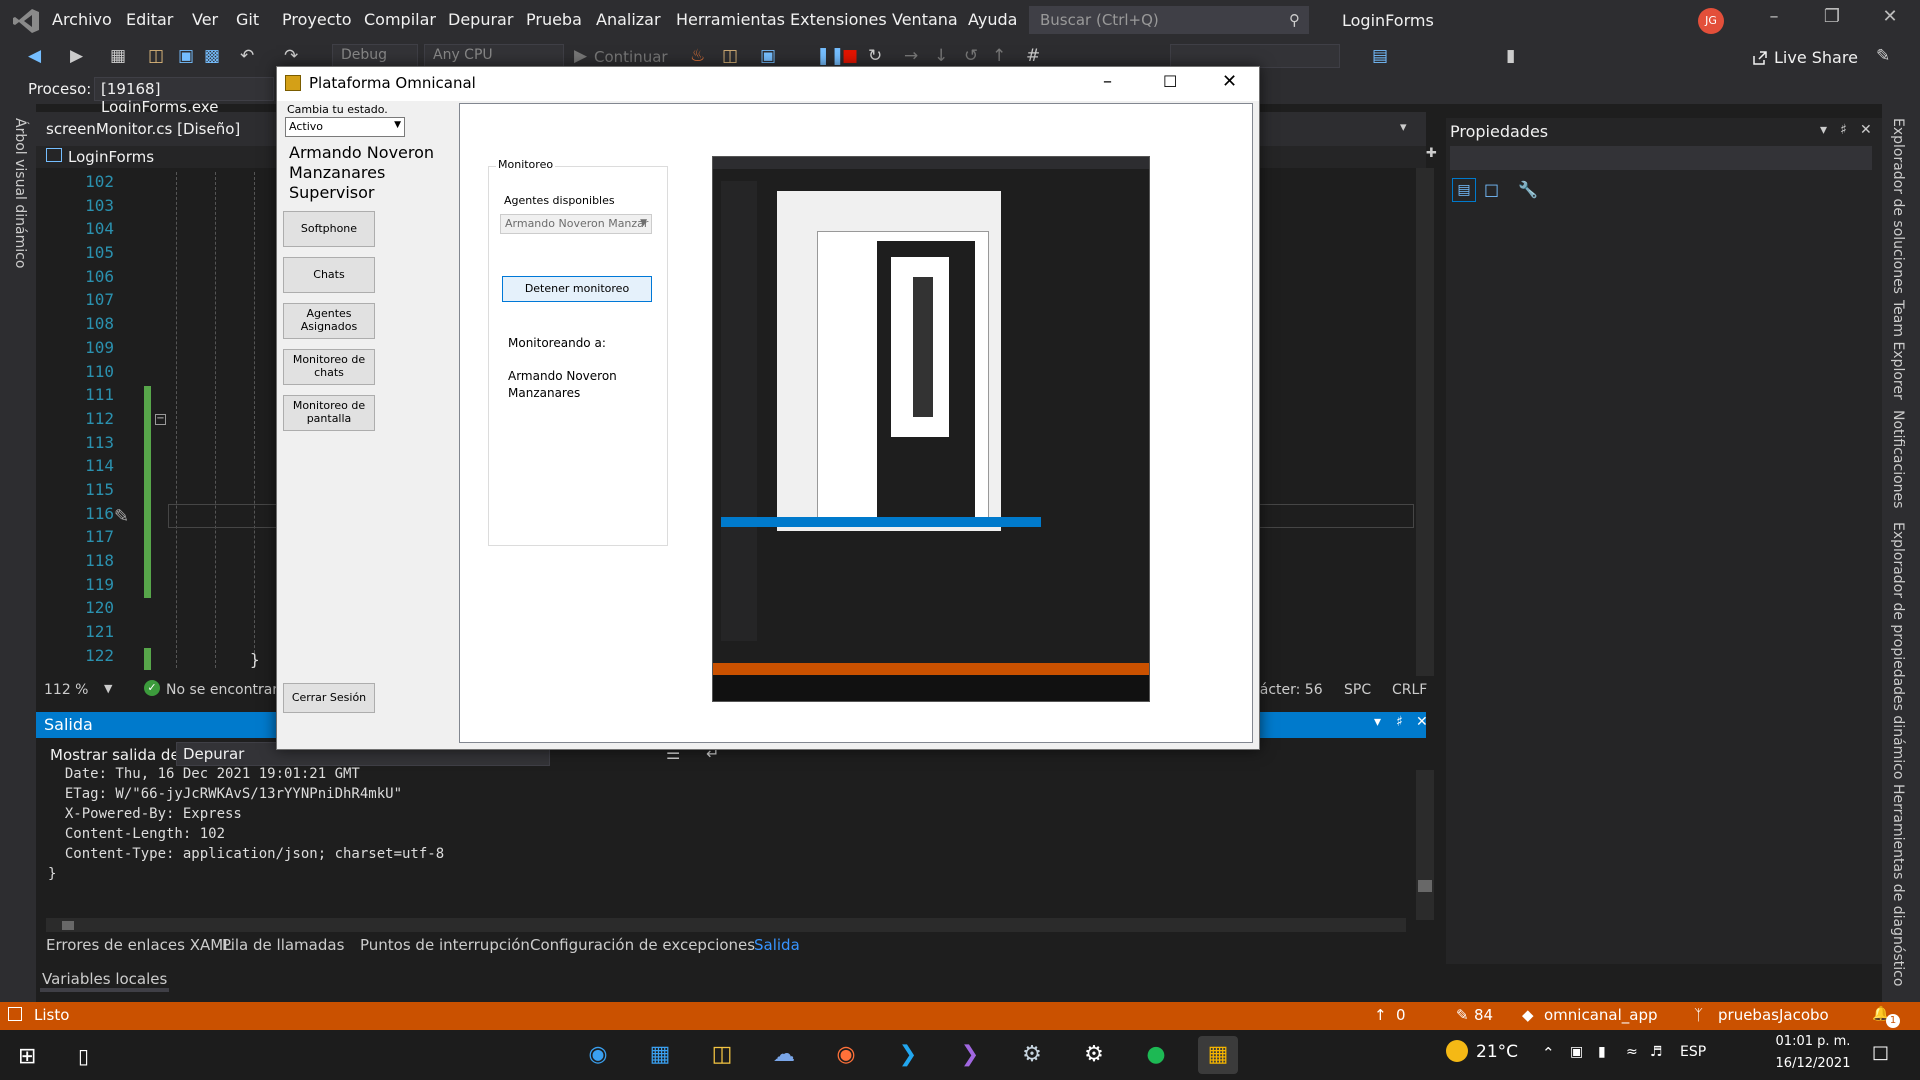 The height and width of the screenshot is (1080, 1920). I want to click on stop-icon: ■, so click(850, 56).